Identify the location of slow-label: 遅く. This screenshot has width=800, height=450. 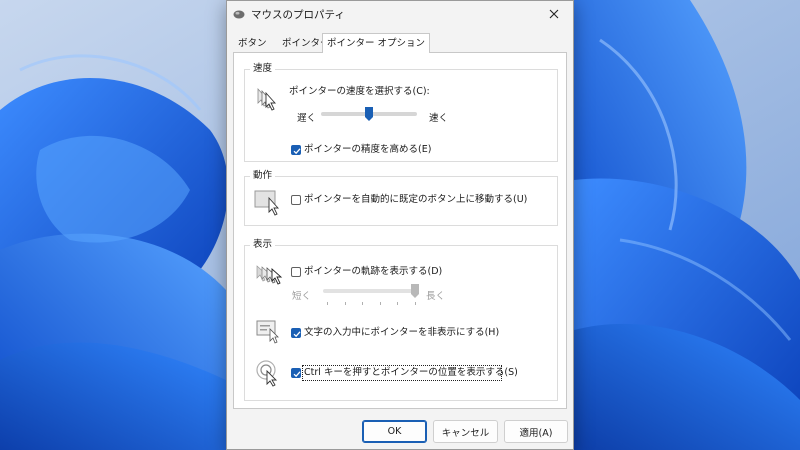
(307, 118).